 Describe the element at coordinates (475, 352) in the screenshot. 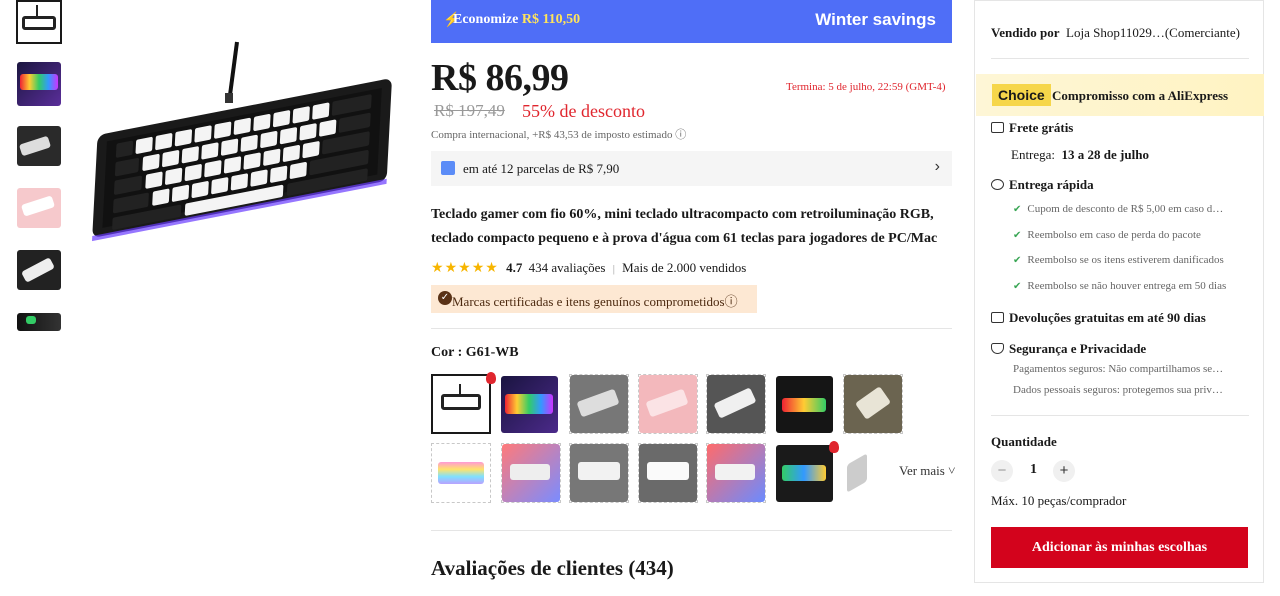

I see `color-label: Cor : G61-WB` at that location.